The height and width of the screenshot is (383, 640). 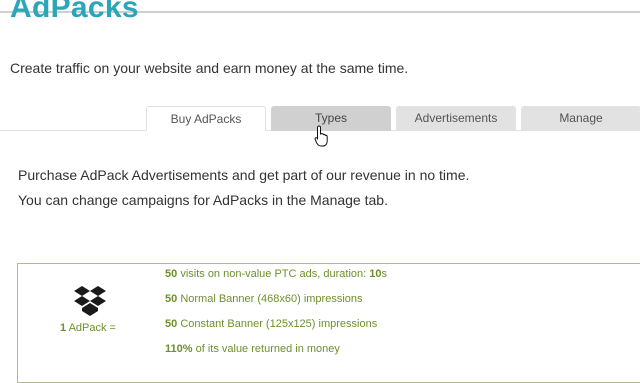 What do you see at coordinates (321, 136) in the screenshot?
I see `hand-cursor-icon` at bounding box center [321, 136].